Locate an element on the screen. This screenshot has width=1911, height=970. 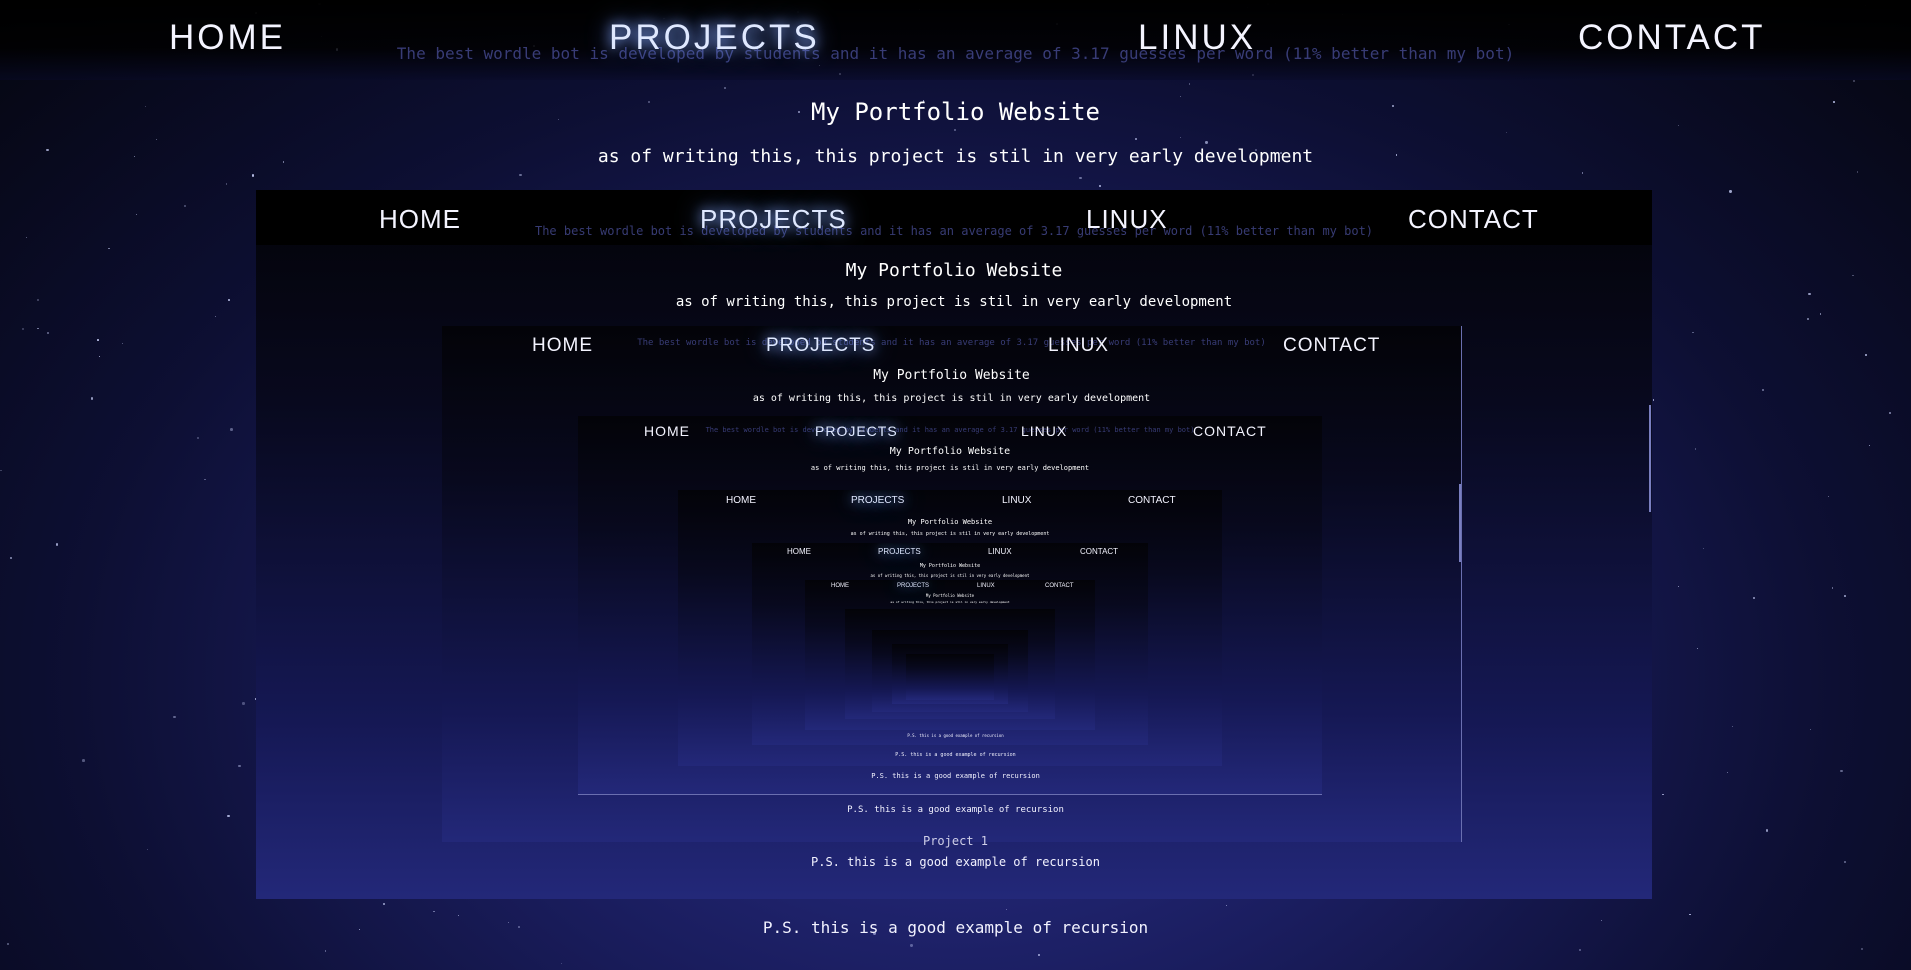
recursion-note-level-3: P.S. this is a good example of recursion is located at coordinates (955, 776).